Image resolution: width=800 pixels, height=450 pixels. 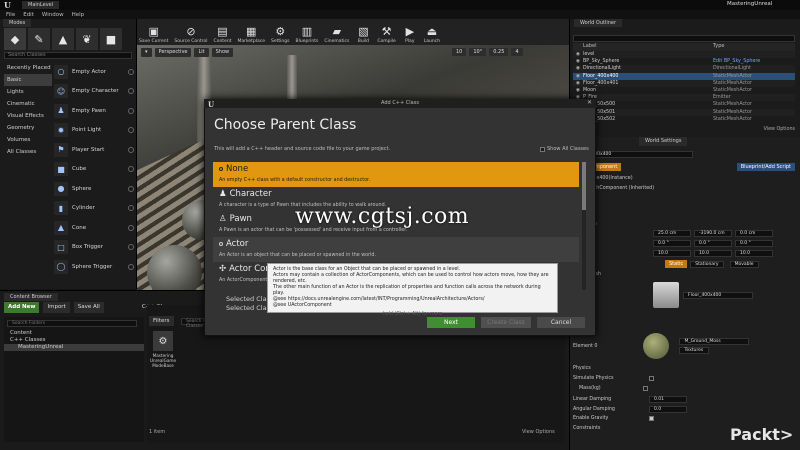 What do you see at coordinates (672, 243) in the screenshot?
I see `rotation-x: 0.0 °` at bounding box center [672, 243].